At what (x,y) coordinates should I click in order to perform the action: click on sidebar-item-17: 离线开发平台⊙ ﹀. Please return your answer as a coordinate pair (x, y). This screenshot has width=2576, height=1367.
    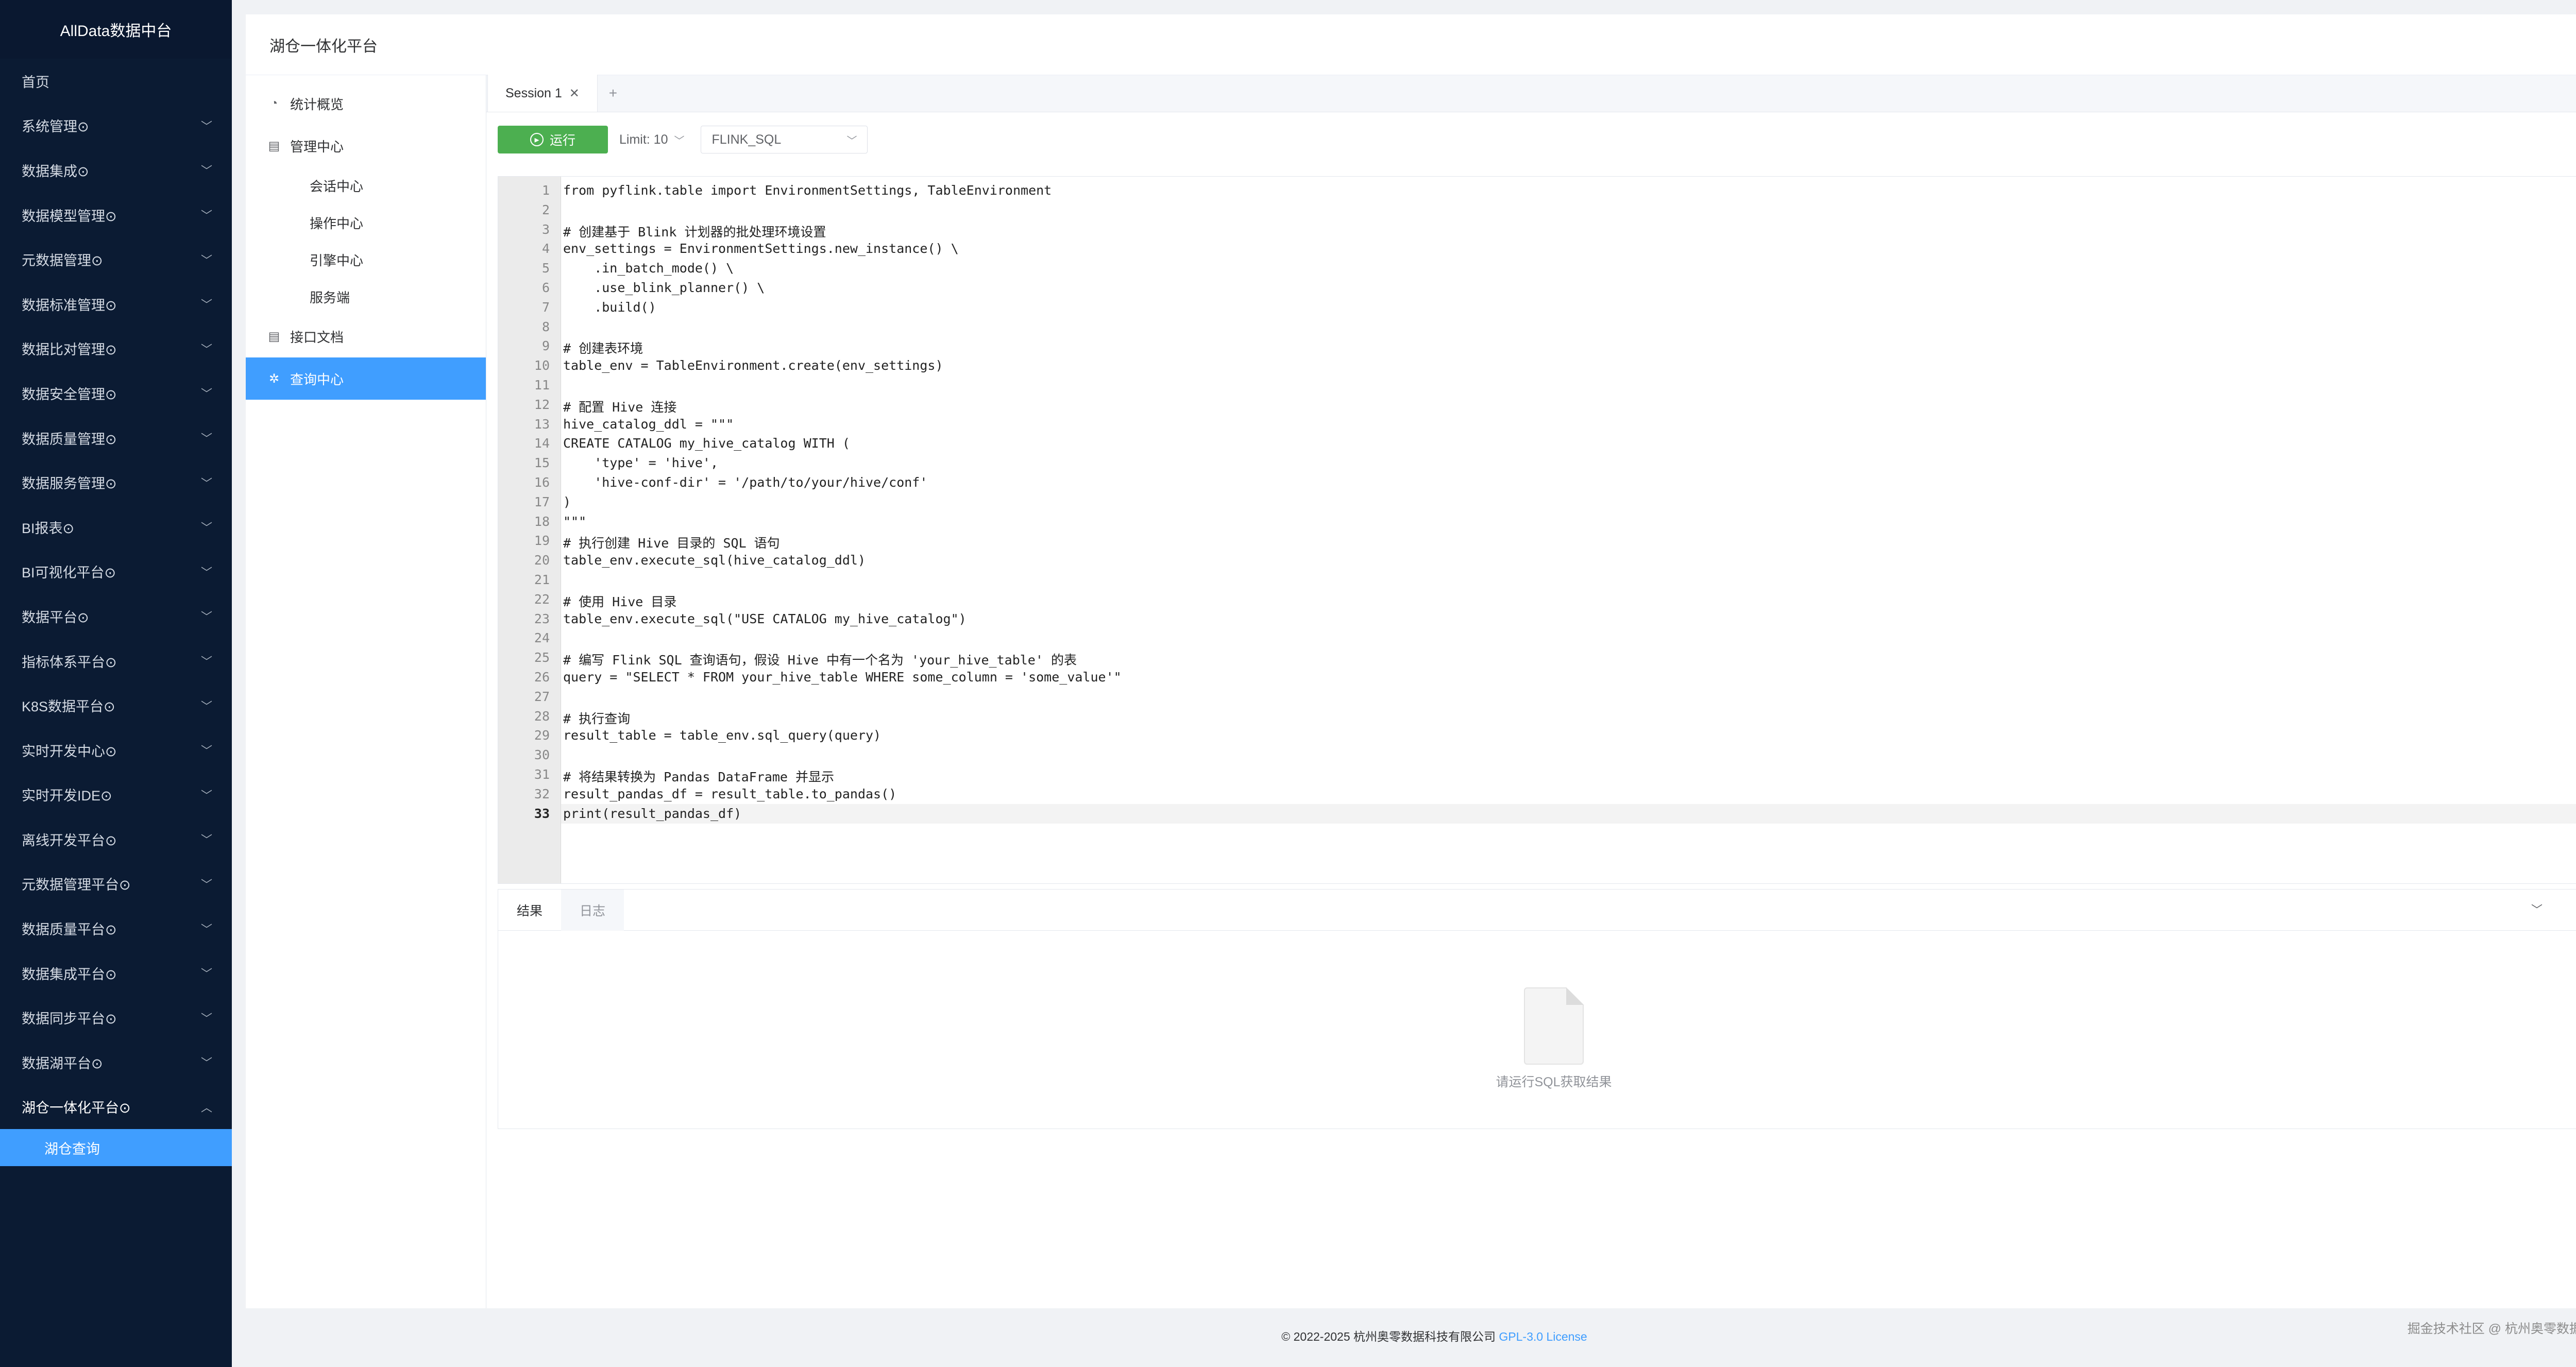
    Looking at the image, I should click on (116, 840).